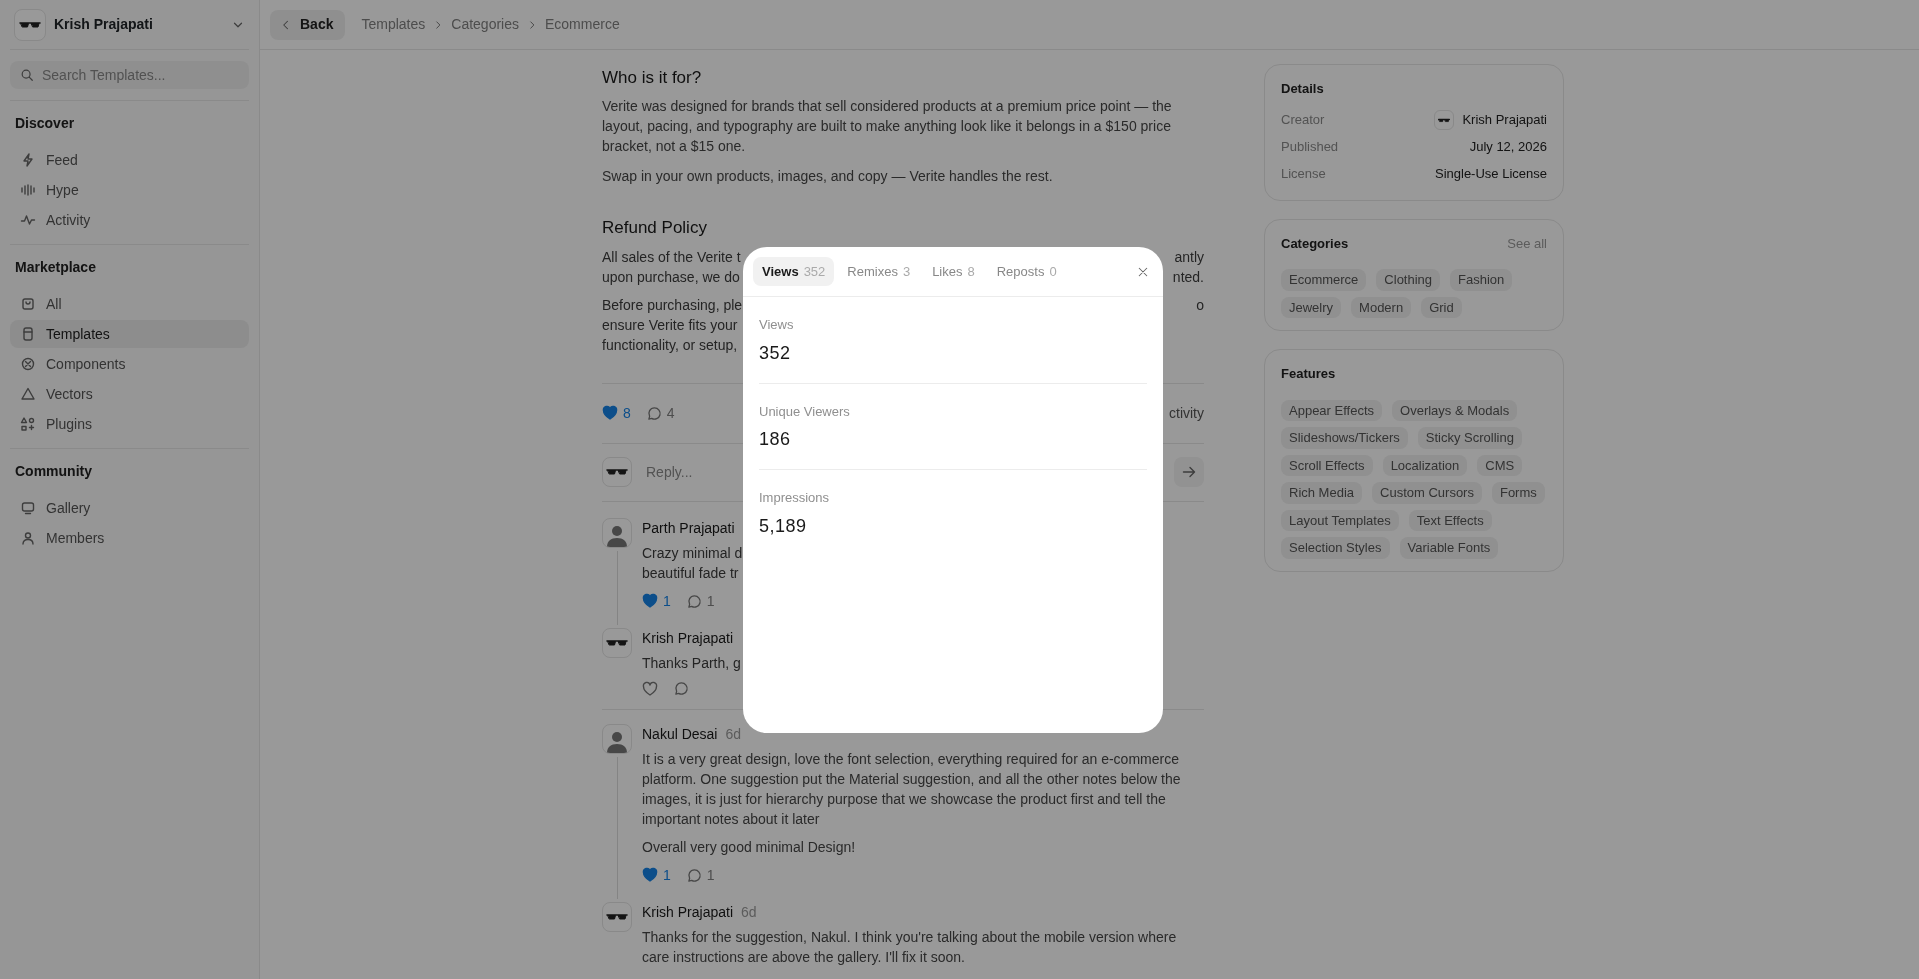  I want to click on comment-text: Thanks for the suggestion, Nakul. I think you're talking about the mobile version where care instructions are above the gallery. I'll fix it soon., so click(910, 947).